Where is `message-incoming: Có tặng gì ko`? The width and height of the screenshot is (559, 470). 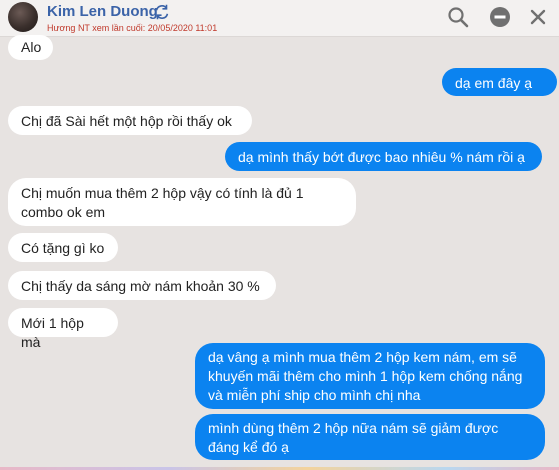
message-incoming: Có tặng gì ko is located at coordinates (63, 247).